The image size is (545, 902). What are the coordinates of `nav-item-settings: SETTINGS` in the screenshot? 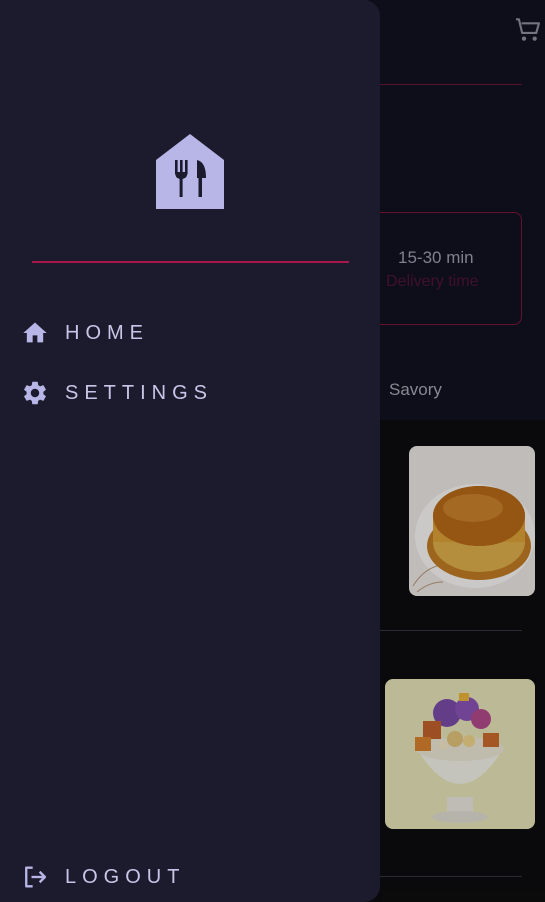 It's located at (116, 393).